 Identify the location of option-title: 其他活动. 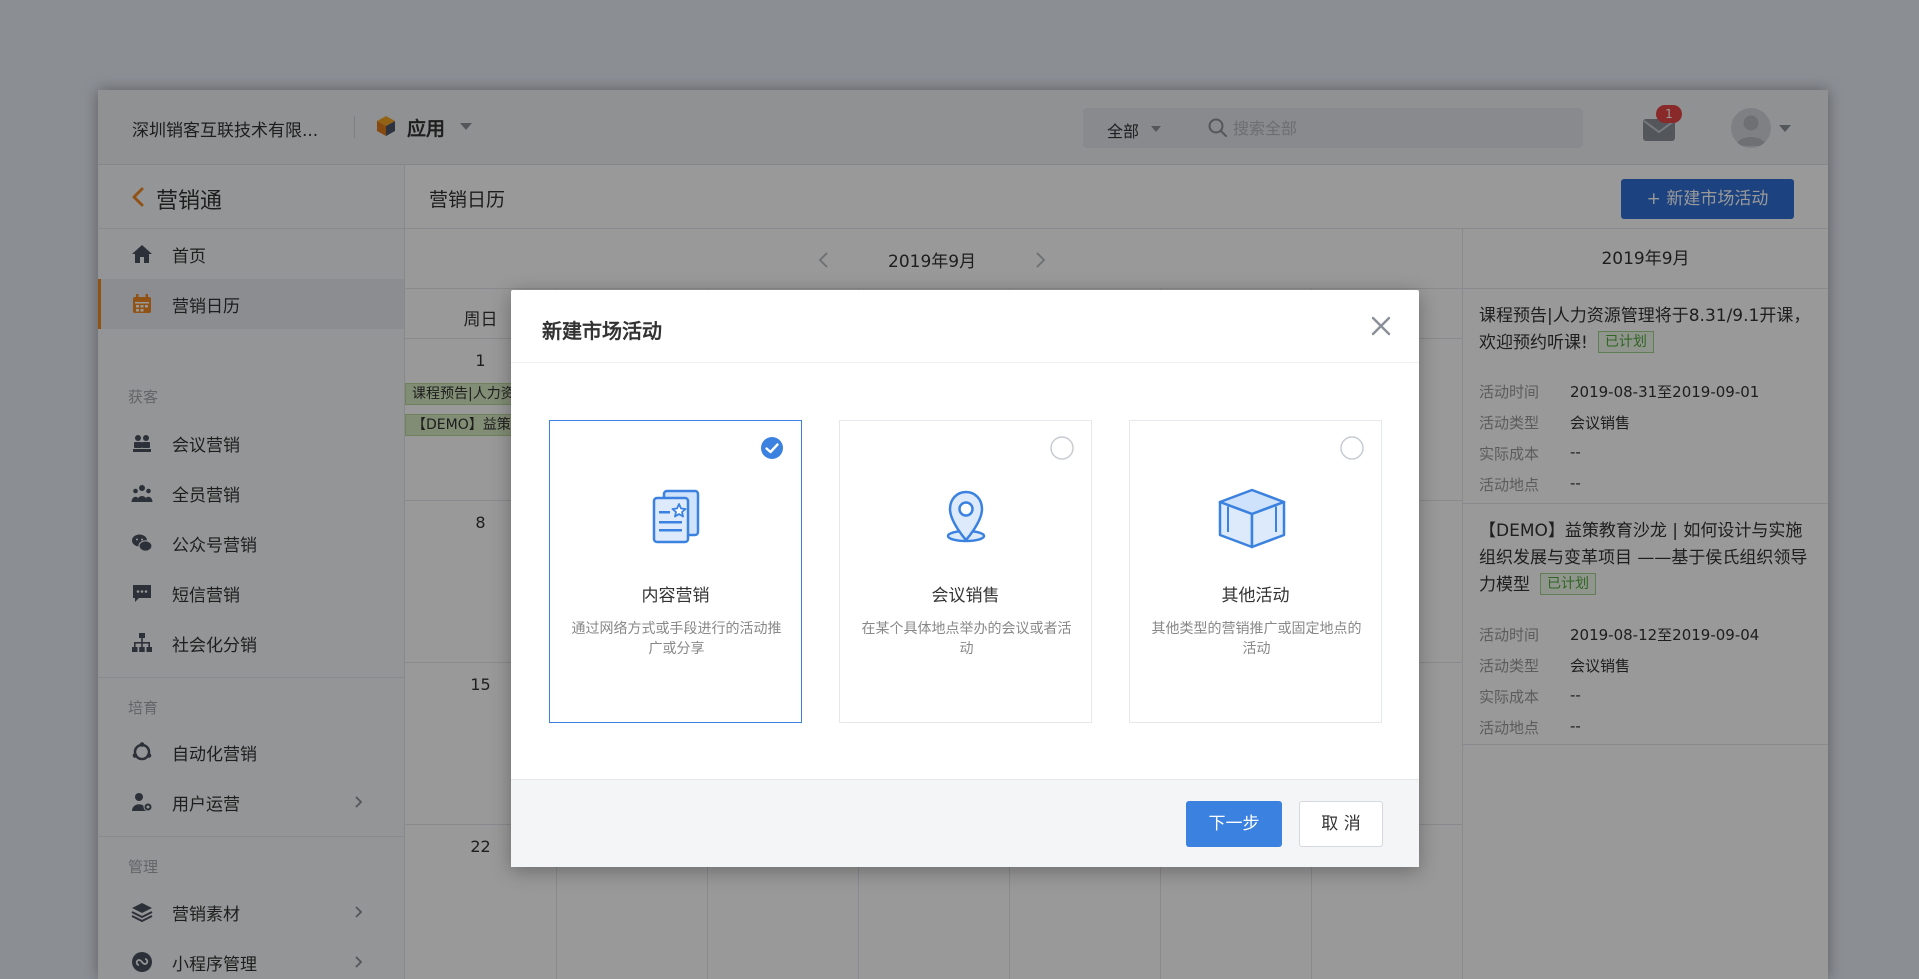
(1255, 596).